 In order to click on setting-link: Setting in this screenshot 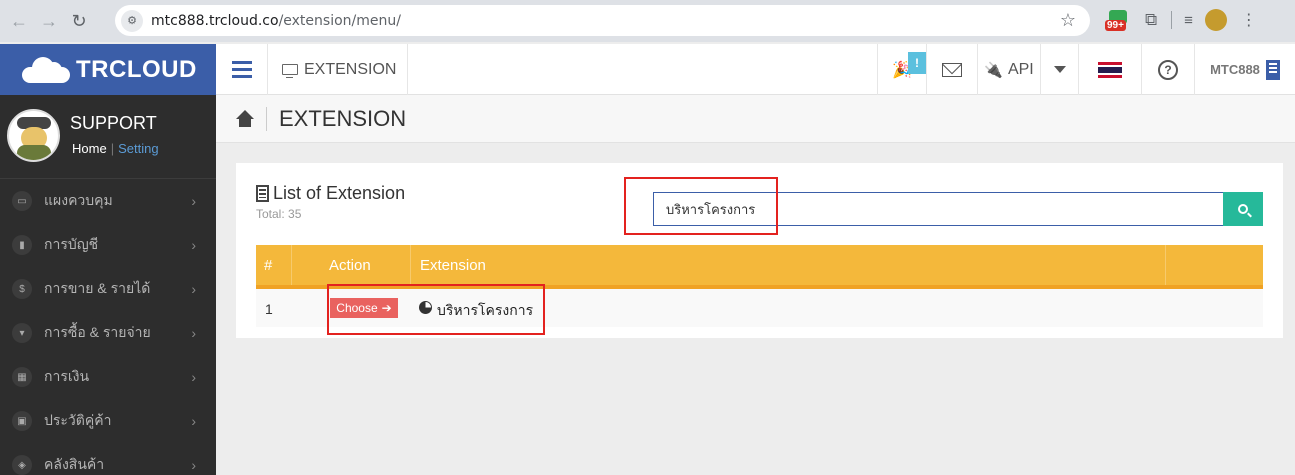, I will do `click(138, 148)`.